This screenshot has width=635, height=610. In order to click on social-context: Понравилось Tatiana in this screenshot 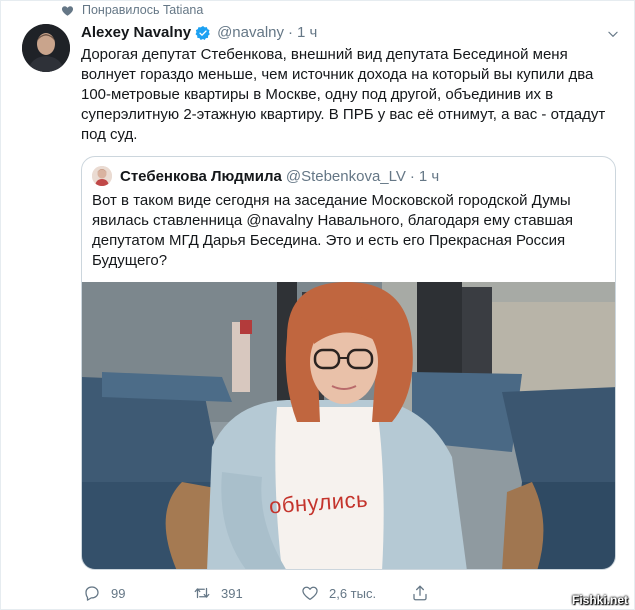, I will do `click(132, 10)`.